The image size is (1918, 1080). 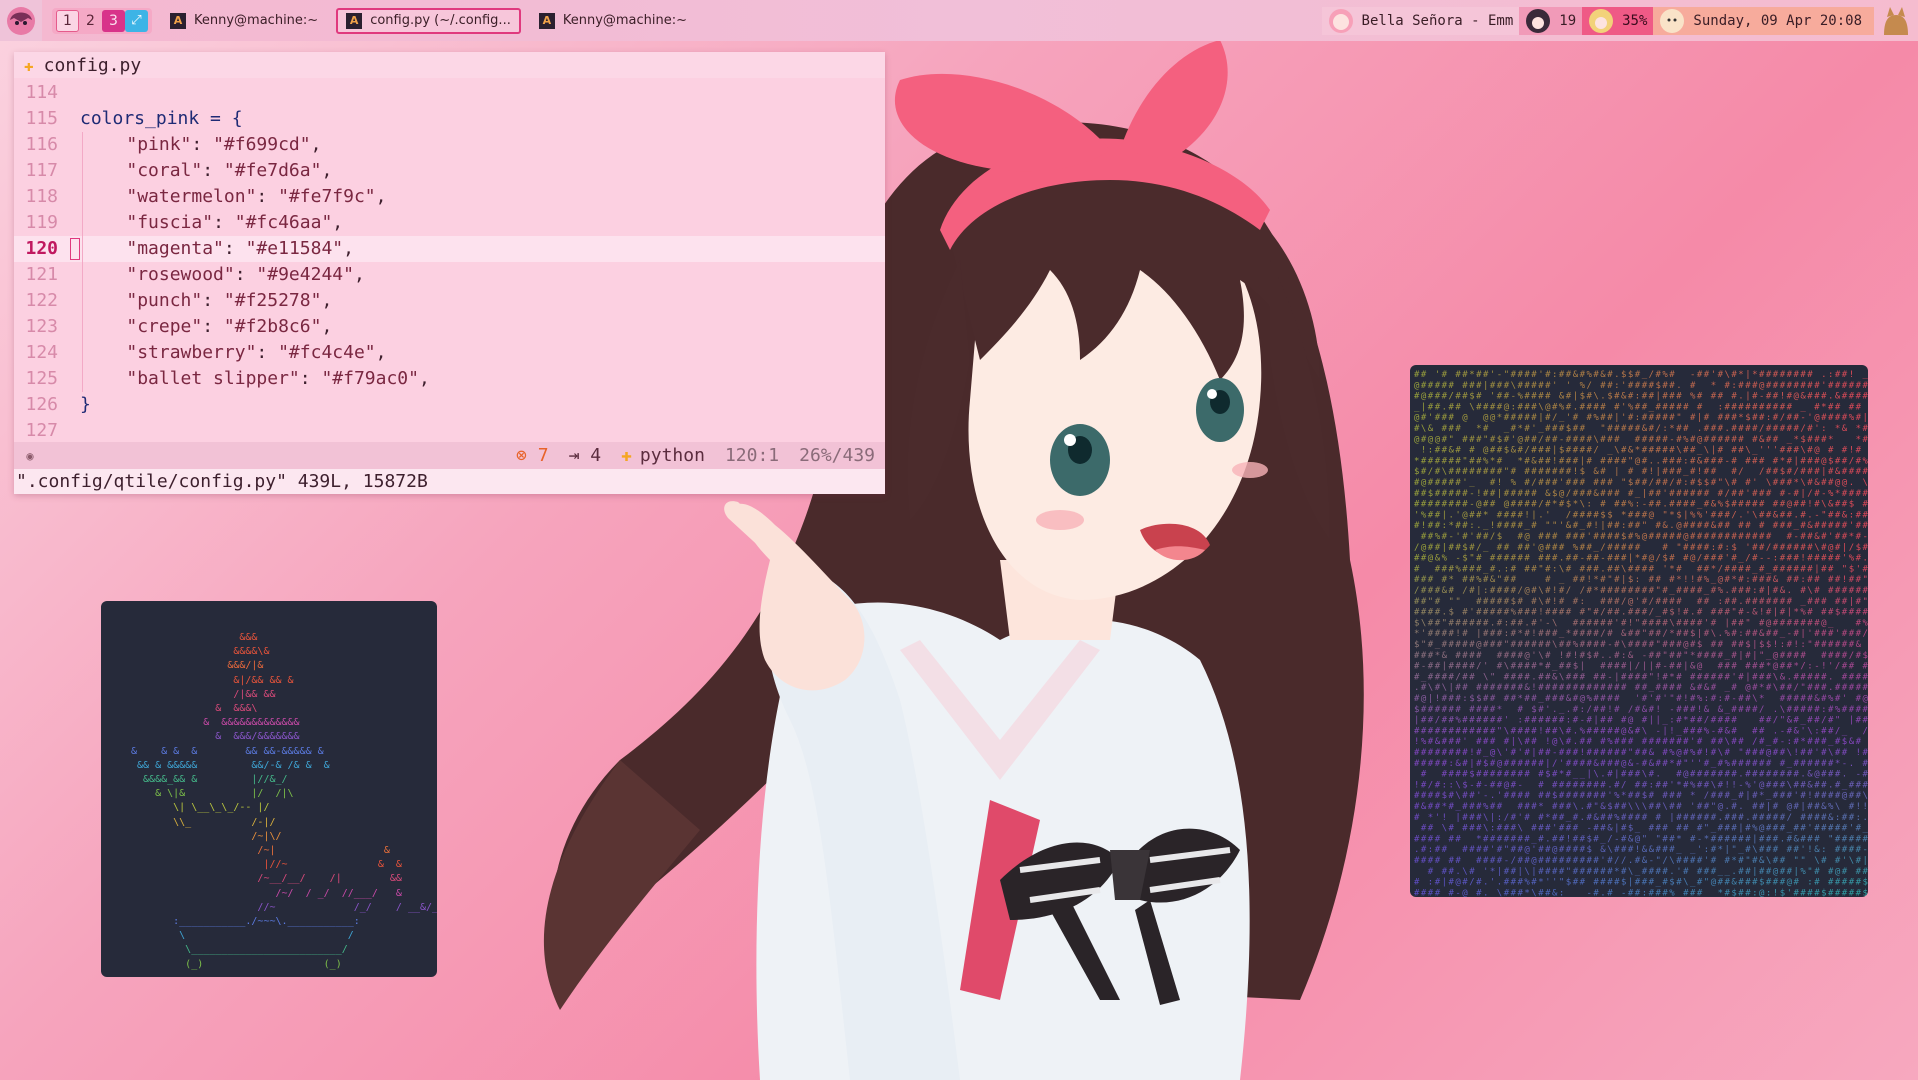 I want to click on task-terminal-2: A Kenny@machine:~, so click(x=613, y=21).